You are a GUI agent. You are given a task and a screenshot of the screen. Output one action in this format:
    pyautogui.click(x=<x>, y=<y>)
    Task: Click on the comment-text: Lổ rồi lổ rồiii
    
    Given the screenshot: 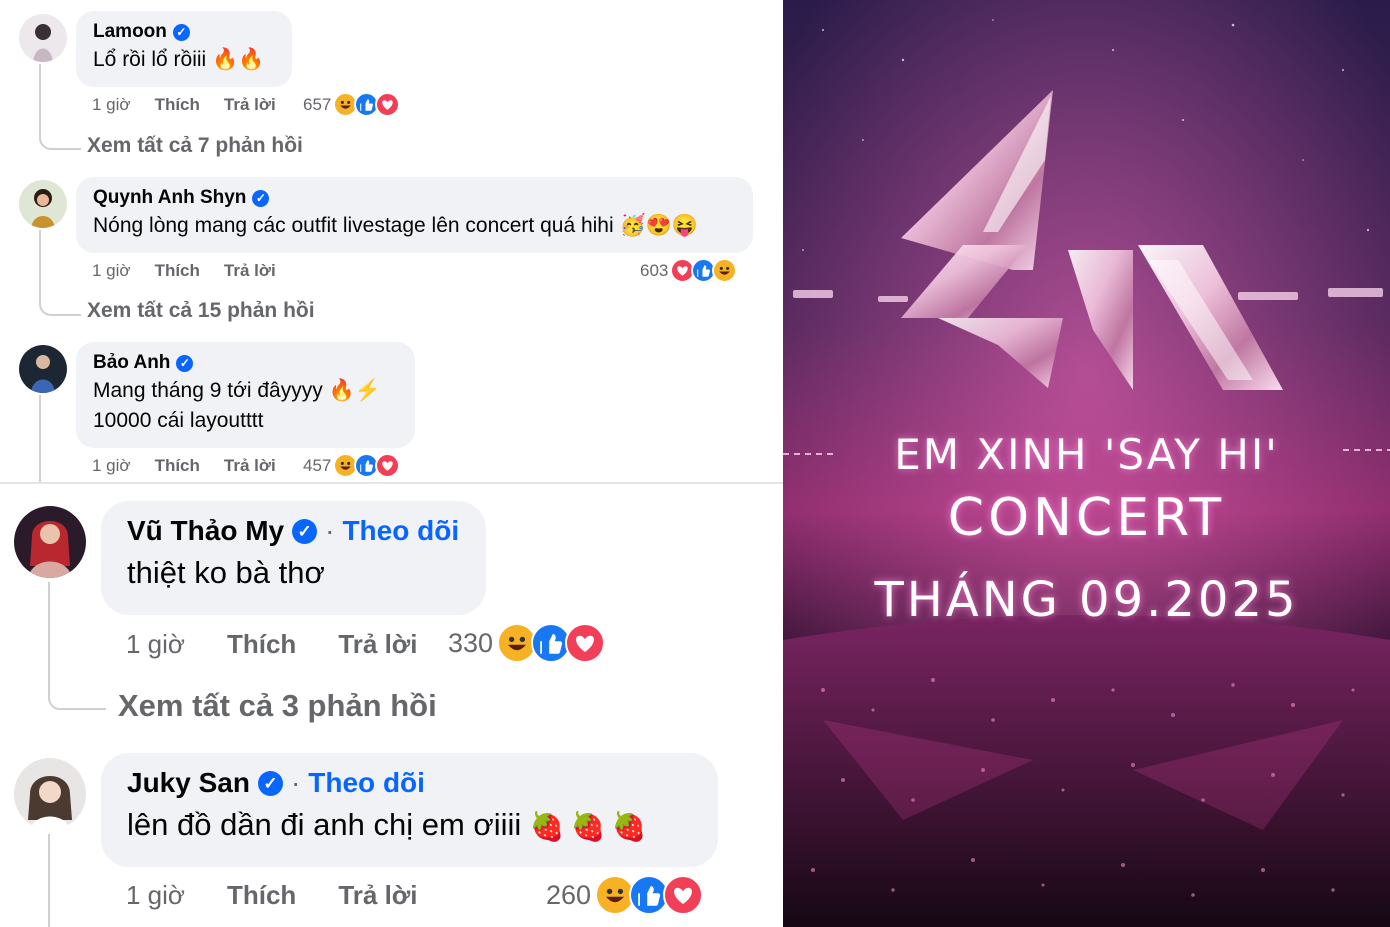 What is the action you would take?
    pyautogui.click(x=150, y=59)
    